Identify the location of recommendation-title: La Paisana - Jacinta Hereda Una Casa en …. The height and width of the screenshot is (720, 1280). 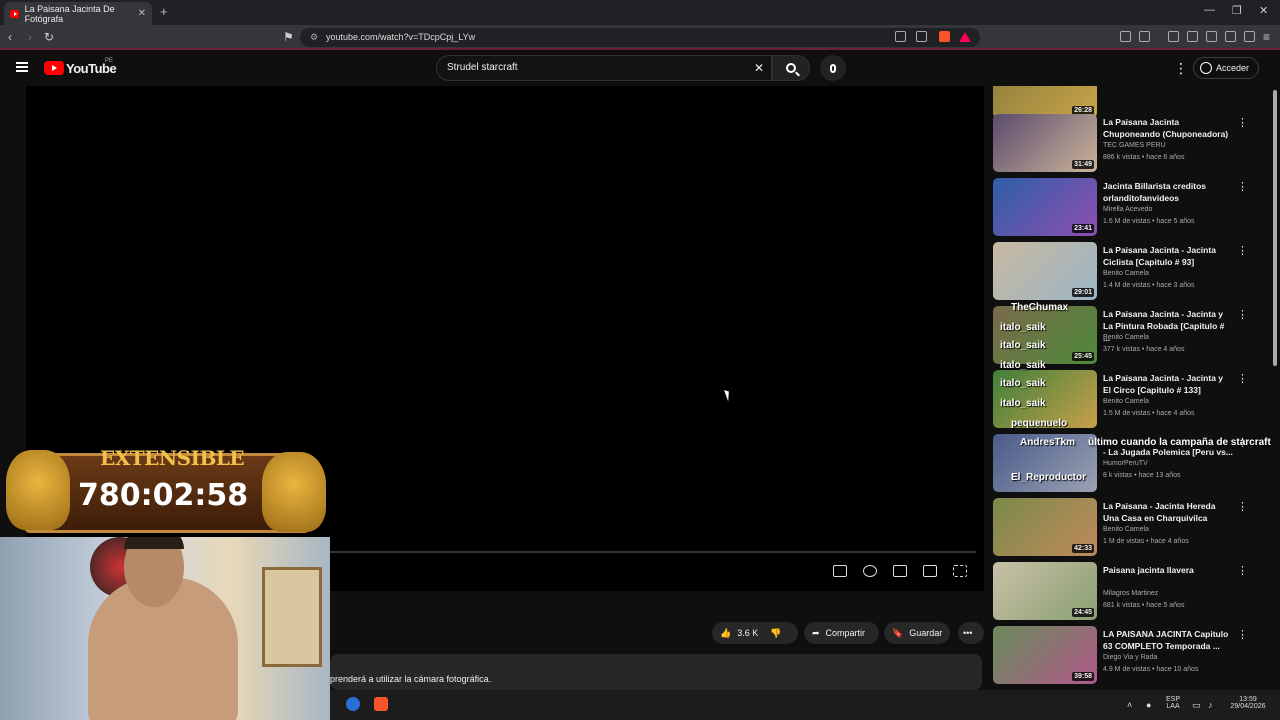
(1168, 512).